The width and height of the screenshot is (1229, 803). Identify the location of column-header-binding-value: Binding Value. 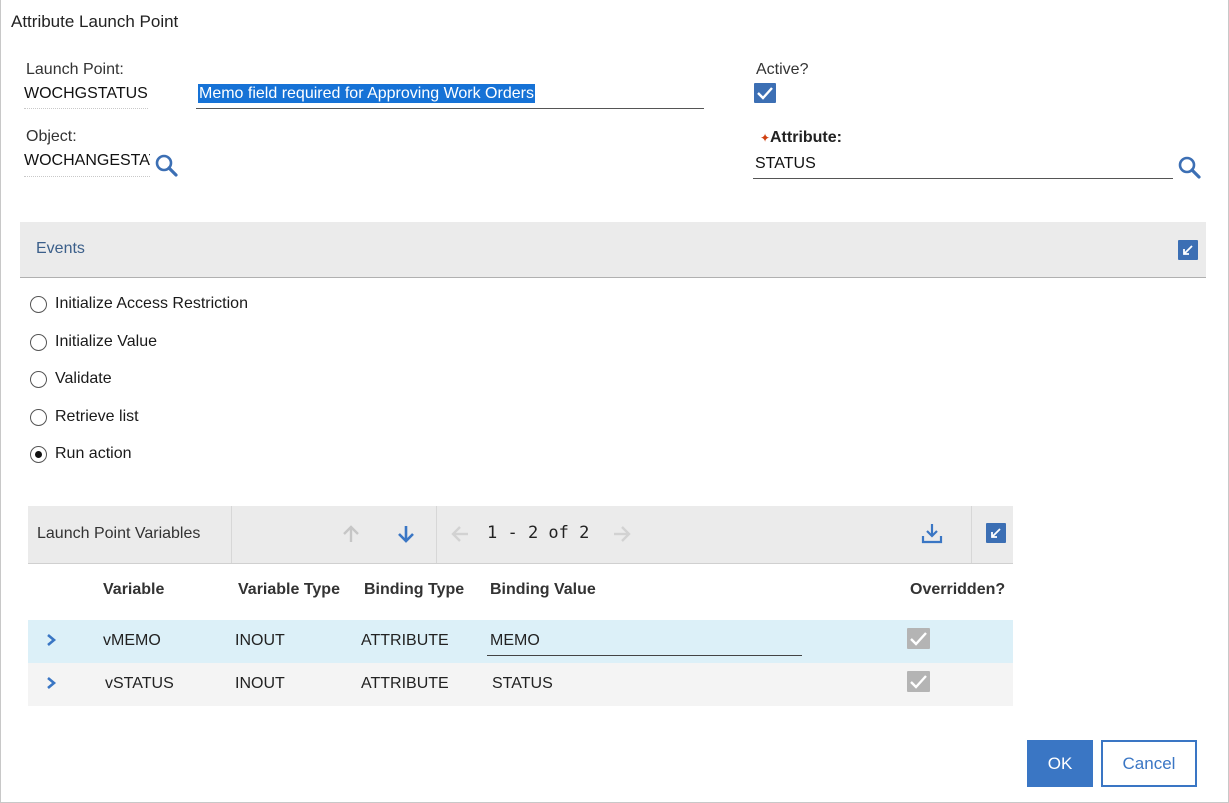
(543, 590).